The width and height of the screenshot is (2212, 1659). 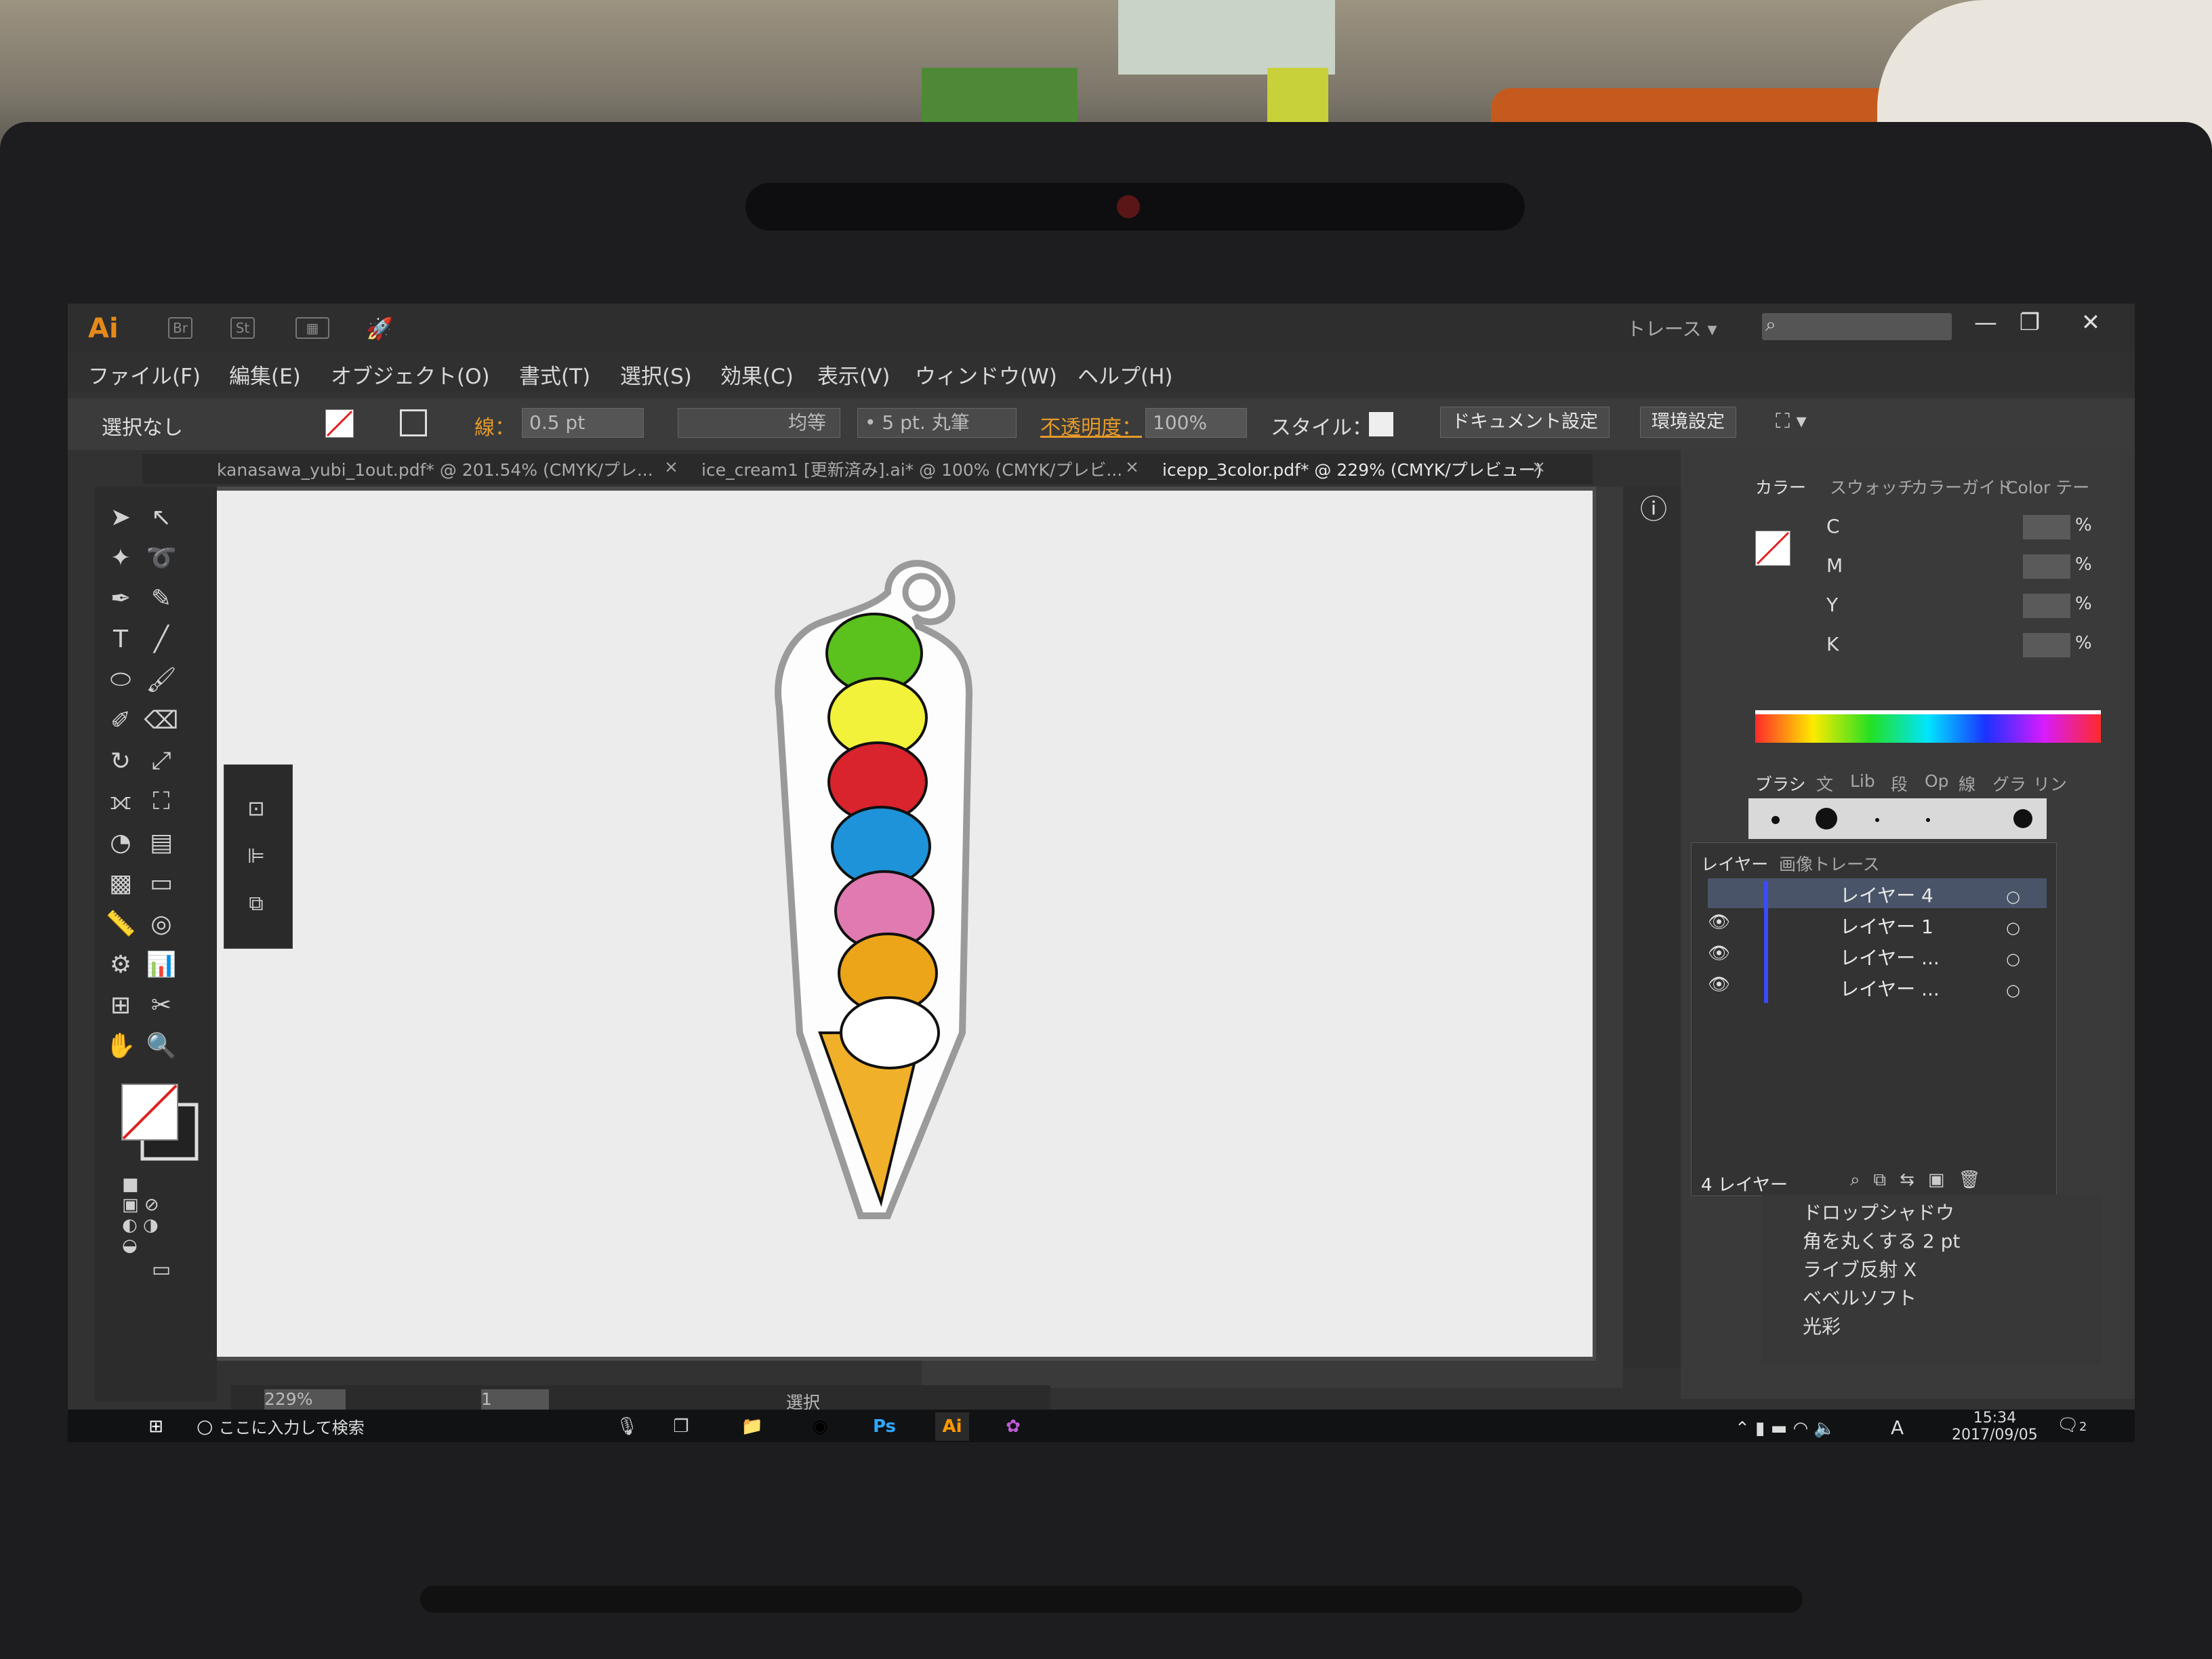 I want to click on stroke-weight-input: 0.5 pt, so click(x=583, y=423).